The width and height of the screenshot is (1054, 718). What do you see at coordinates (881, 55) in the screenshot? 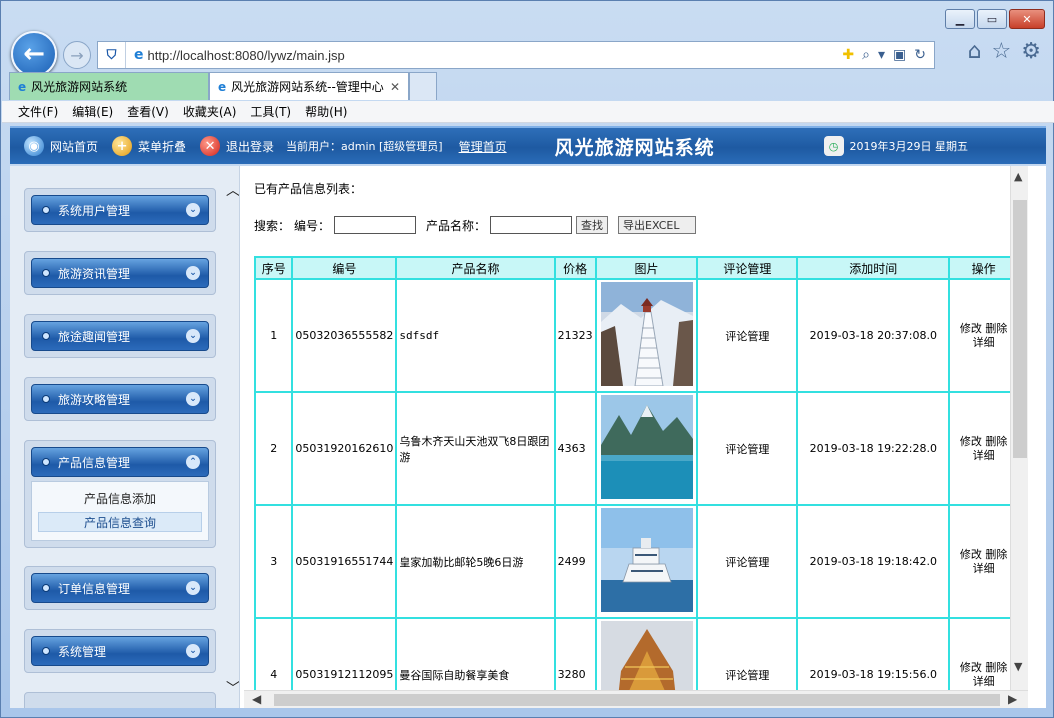
I see `chevron-down-icon: ▾` at bounding box center [881, 55].